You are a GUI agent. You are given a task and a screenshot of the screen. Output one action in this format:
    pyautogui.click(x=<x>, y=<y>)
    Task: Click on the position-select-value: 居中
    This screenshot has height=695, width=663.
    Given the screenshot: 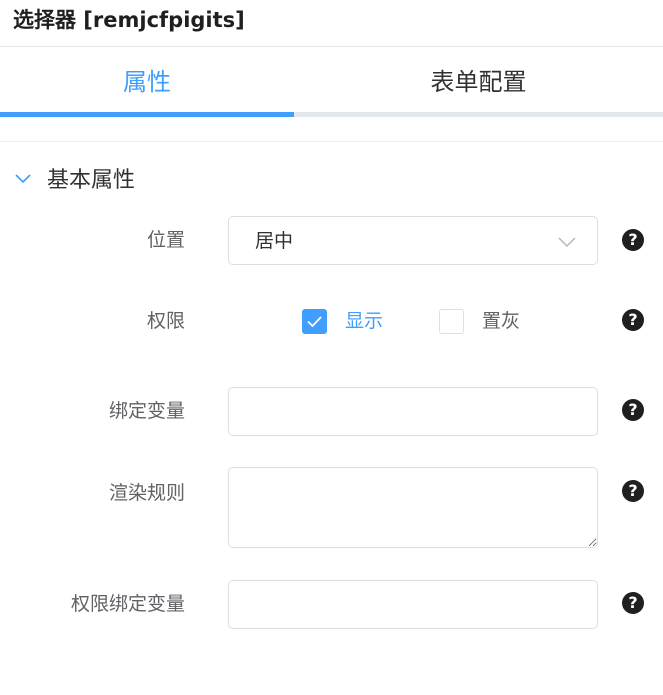 What is the action you would take?
    pyautogui.click(x=274, y=241)
    